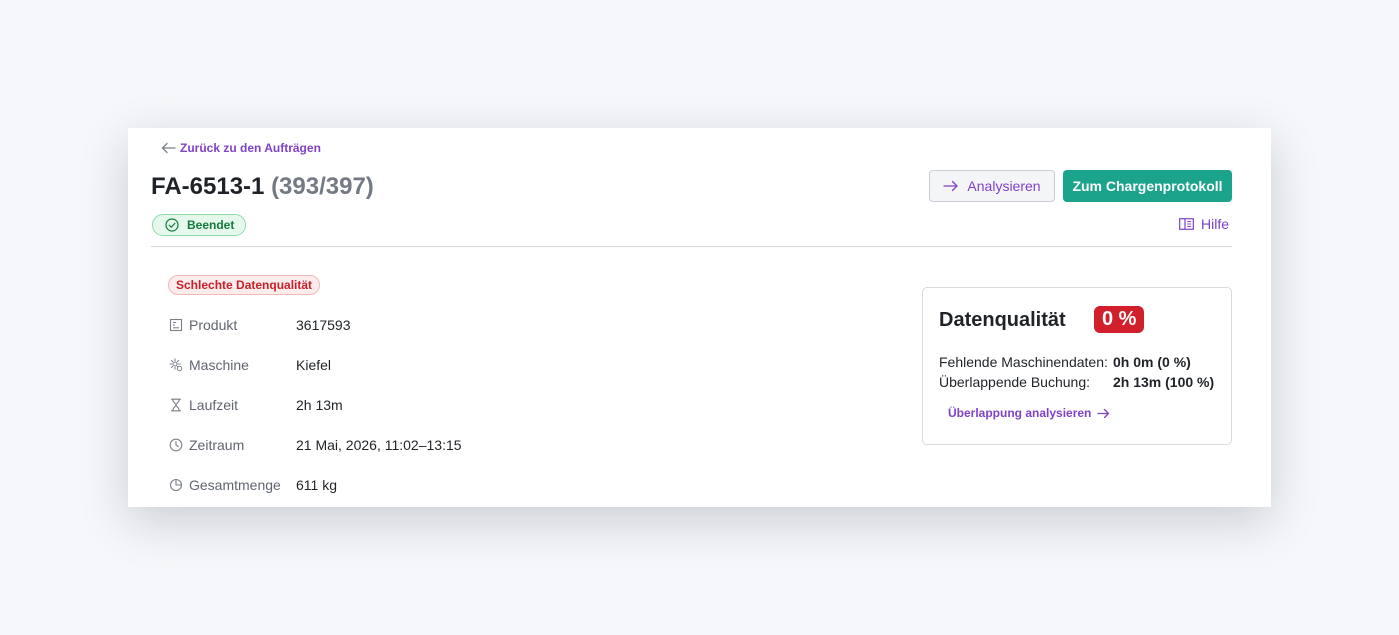  What do you see at coordinates (1023, 362) in the screenshot?
I see `missing-machine-data-label: Fehlende Maschinendaten:` at bounding box center [1023, 362].